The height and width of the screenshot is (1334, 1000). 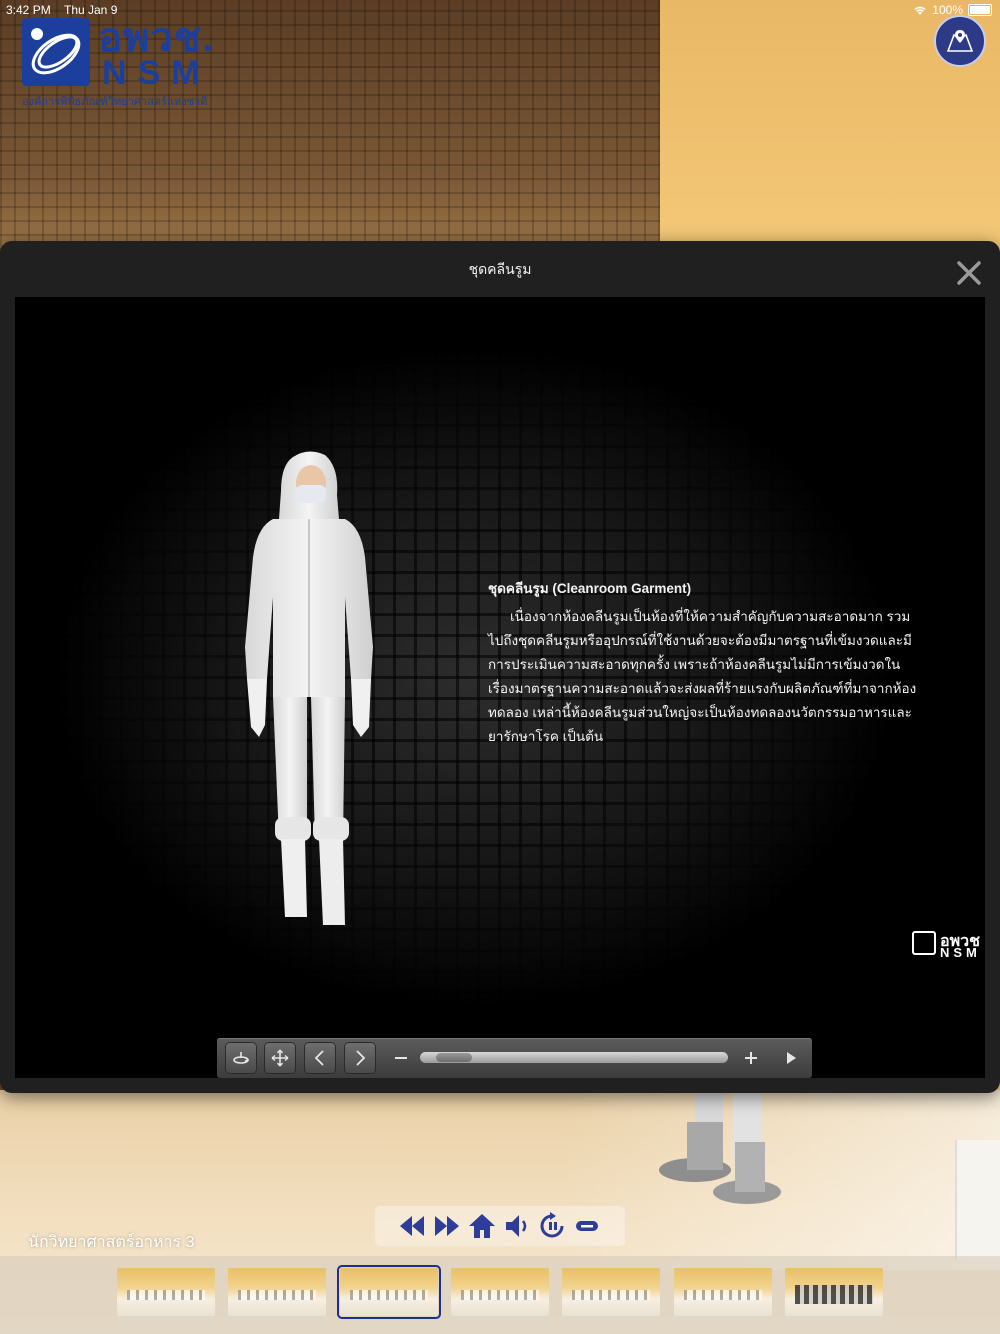 What do you see at coordinates (482, 1226) in the screenshot?
I see `home-icon` at bounding box center [482, 1226].